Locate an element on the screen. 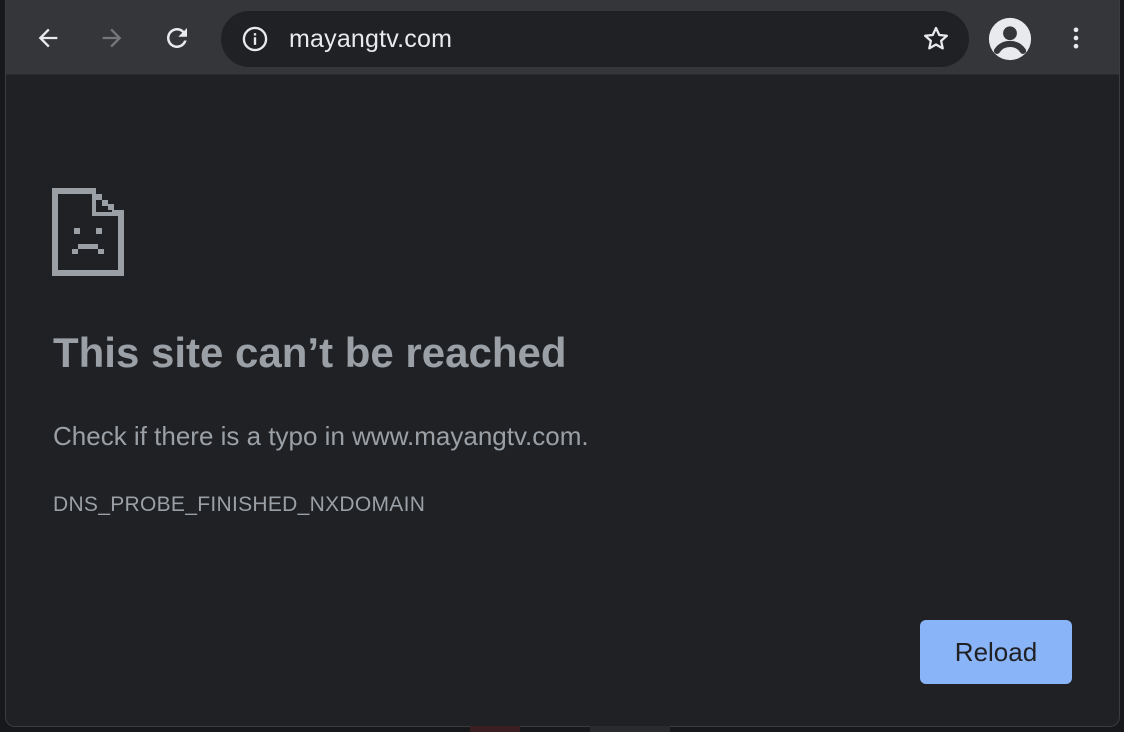 The width and height of the screenshot is (1124, 732). error-code: DNS_PROBE_FINISHED_NXDOMAIN is located at coordinates (239, 504).